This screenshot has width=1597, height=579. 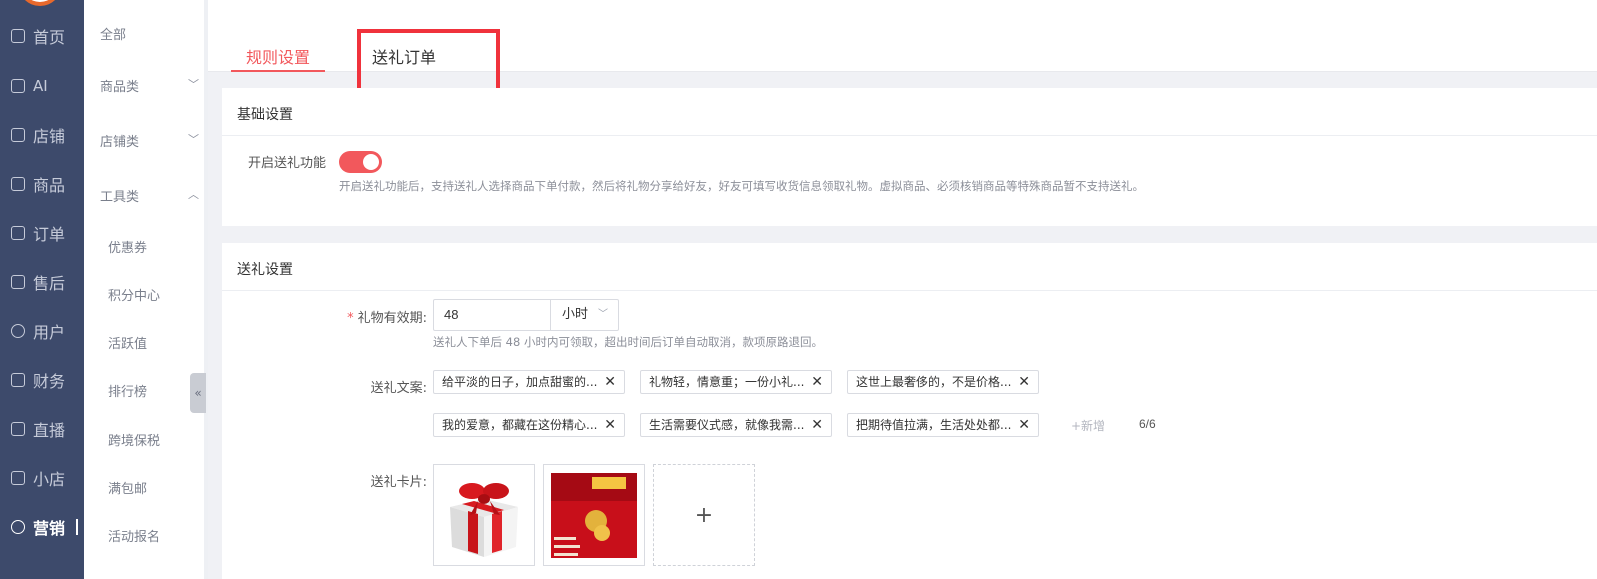 I want to click on submenu-group-label: 商品类, so click(x=120, y=87).